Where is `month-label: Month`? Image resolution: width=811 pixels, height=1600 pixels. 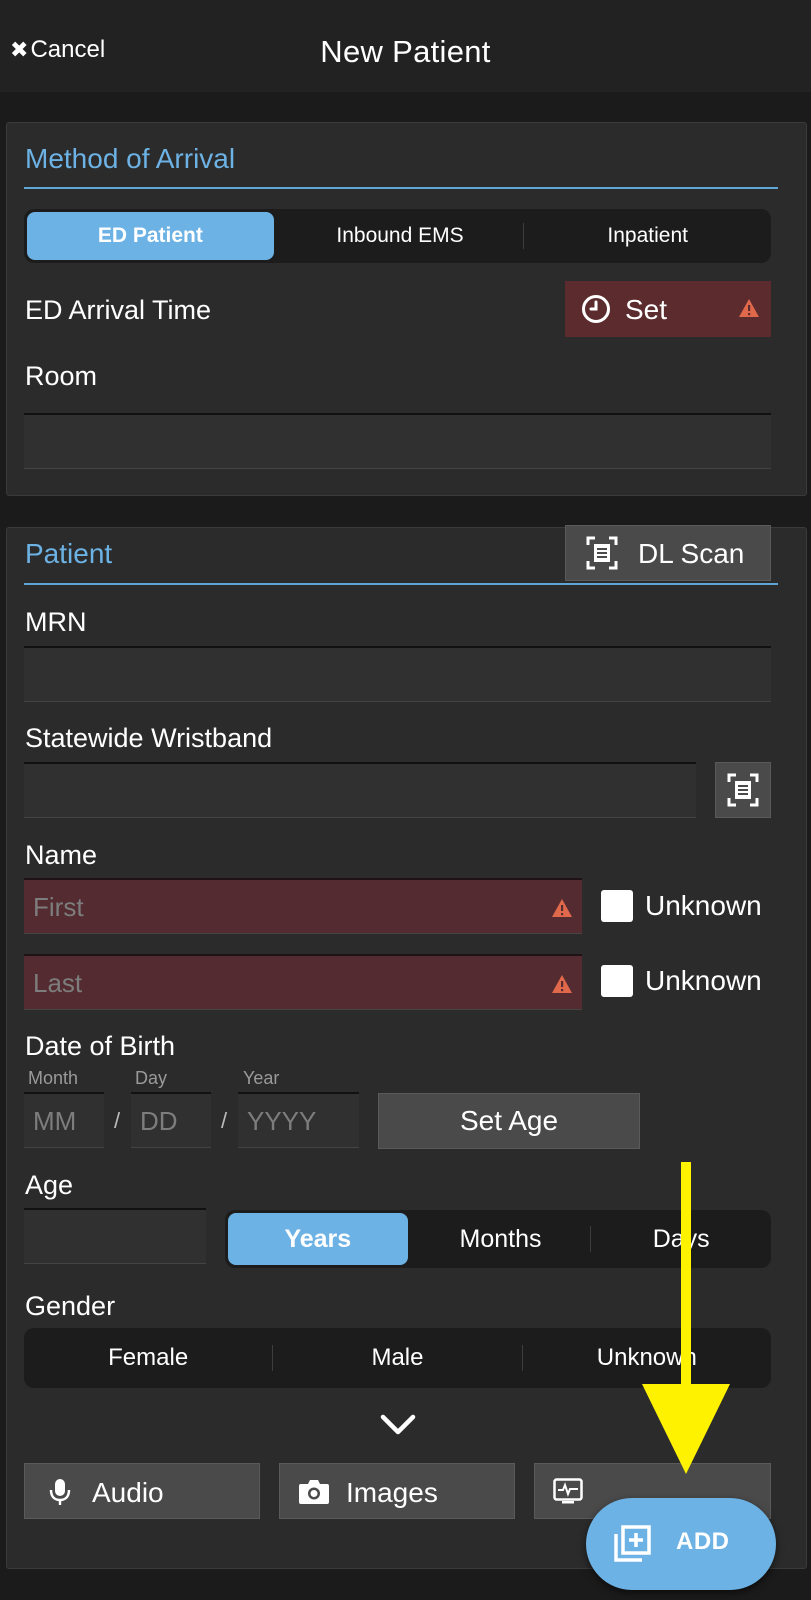 month-label: Month is located at coordinates (53, 1078).